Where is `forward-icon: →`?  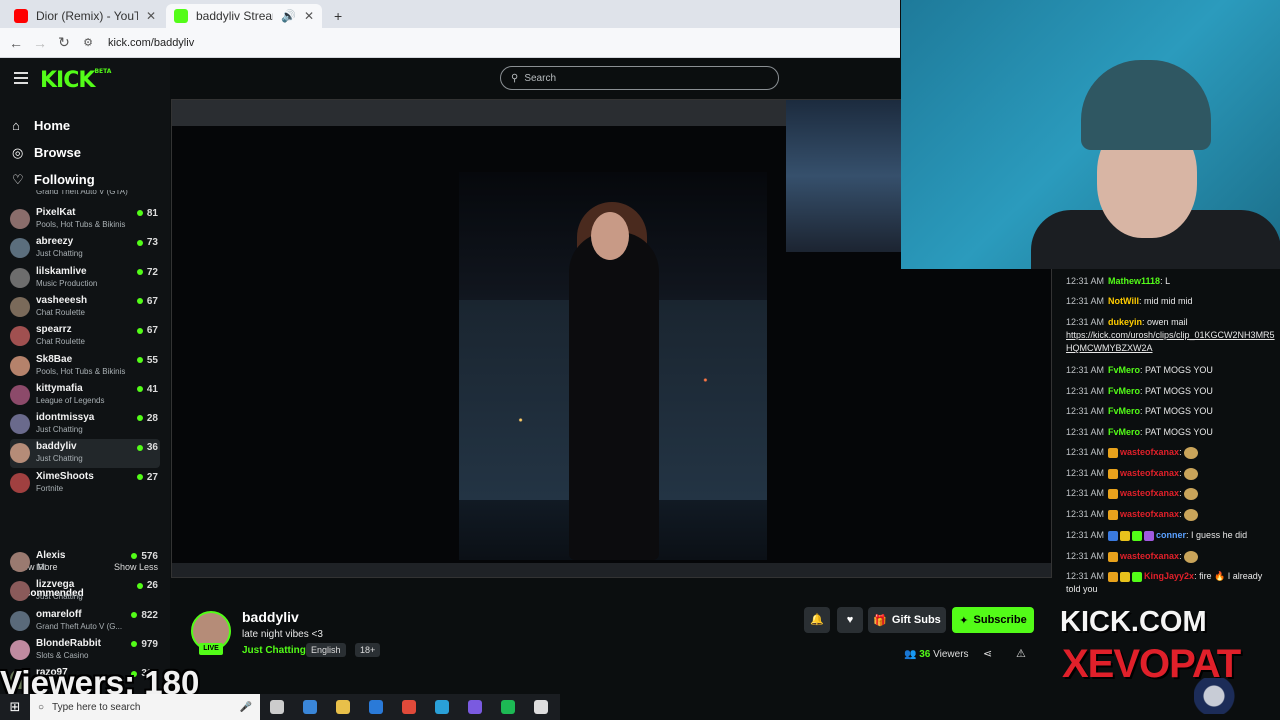
forward-icon: → is located at coordinates (40, 43).